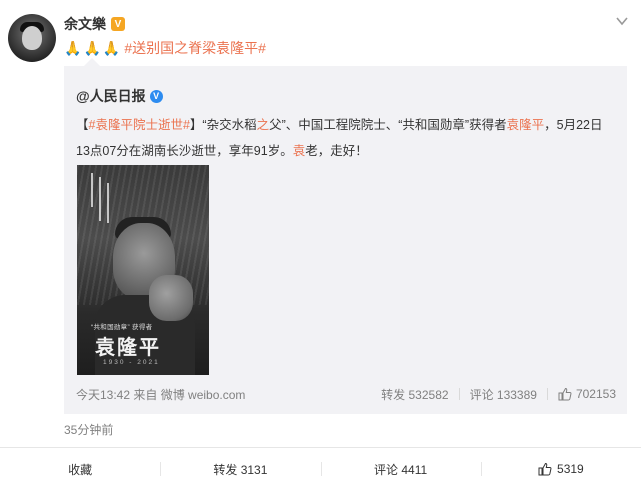  Describe the element at coordinates (82, 125) in the screenshot. I see `text-segment: 【` at that location.